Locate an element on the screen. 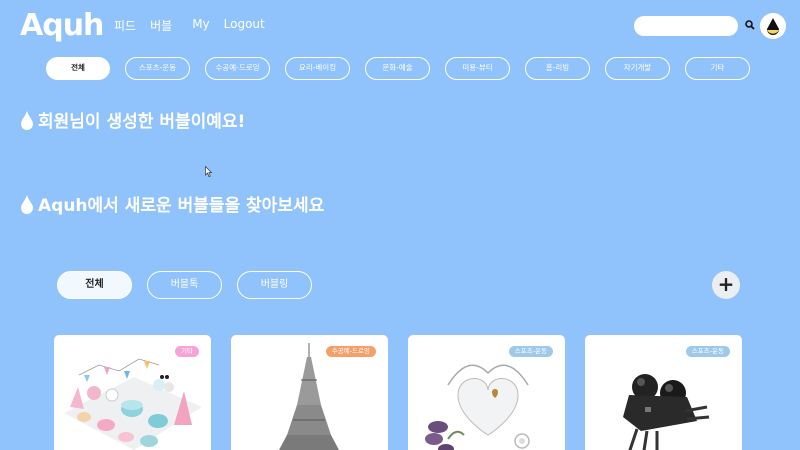  nav-feed: 피드 is located at coordinates (125, 25).